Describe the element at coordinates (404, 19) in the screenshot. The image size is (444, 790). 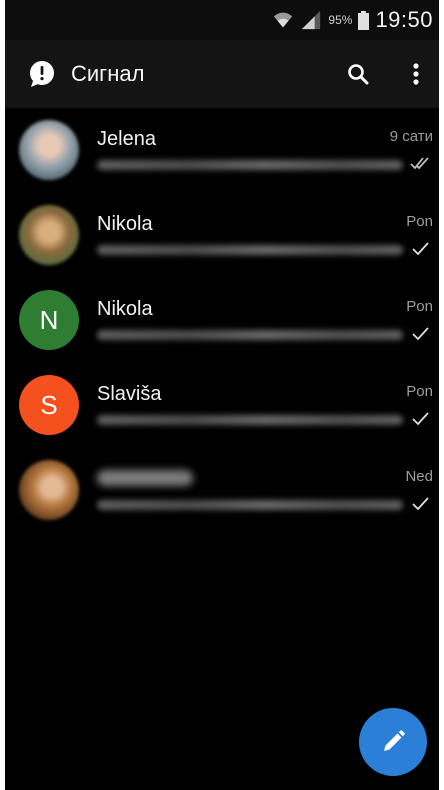
I see `status-clock: 19:50` at that location.